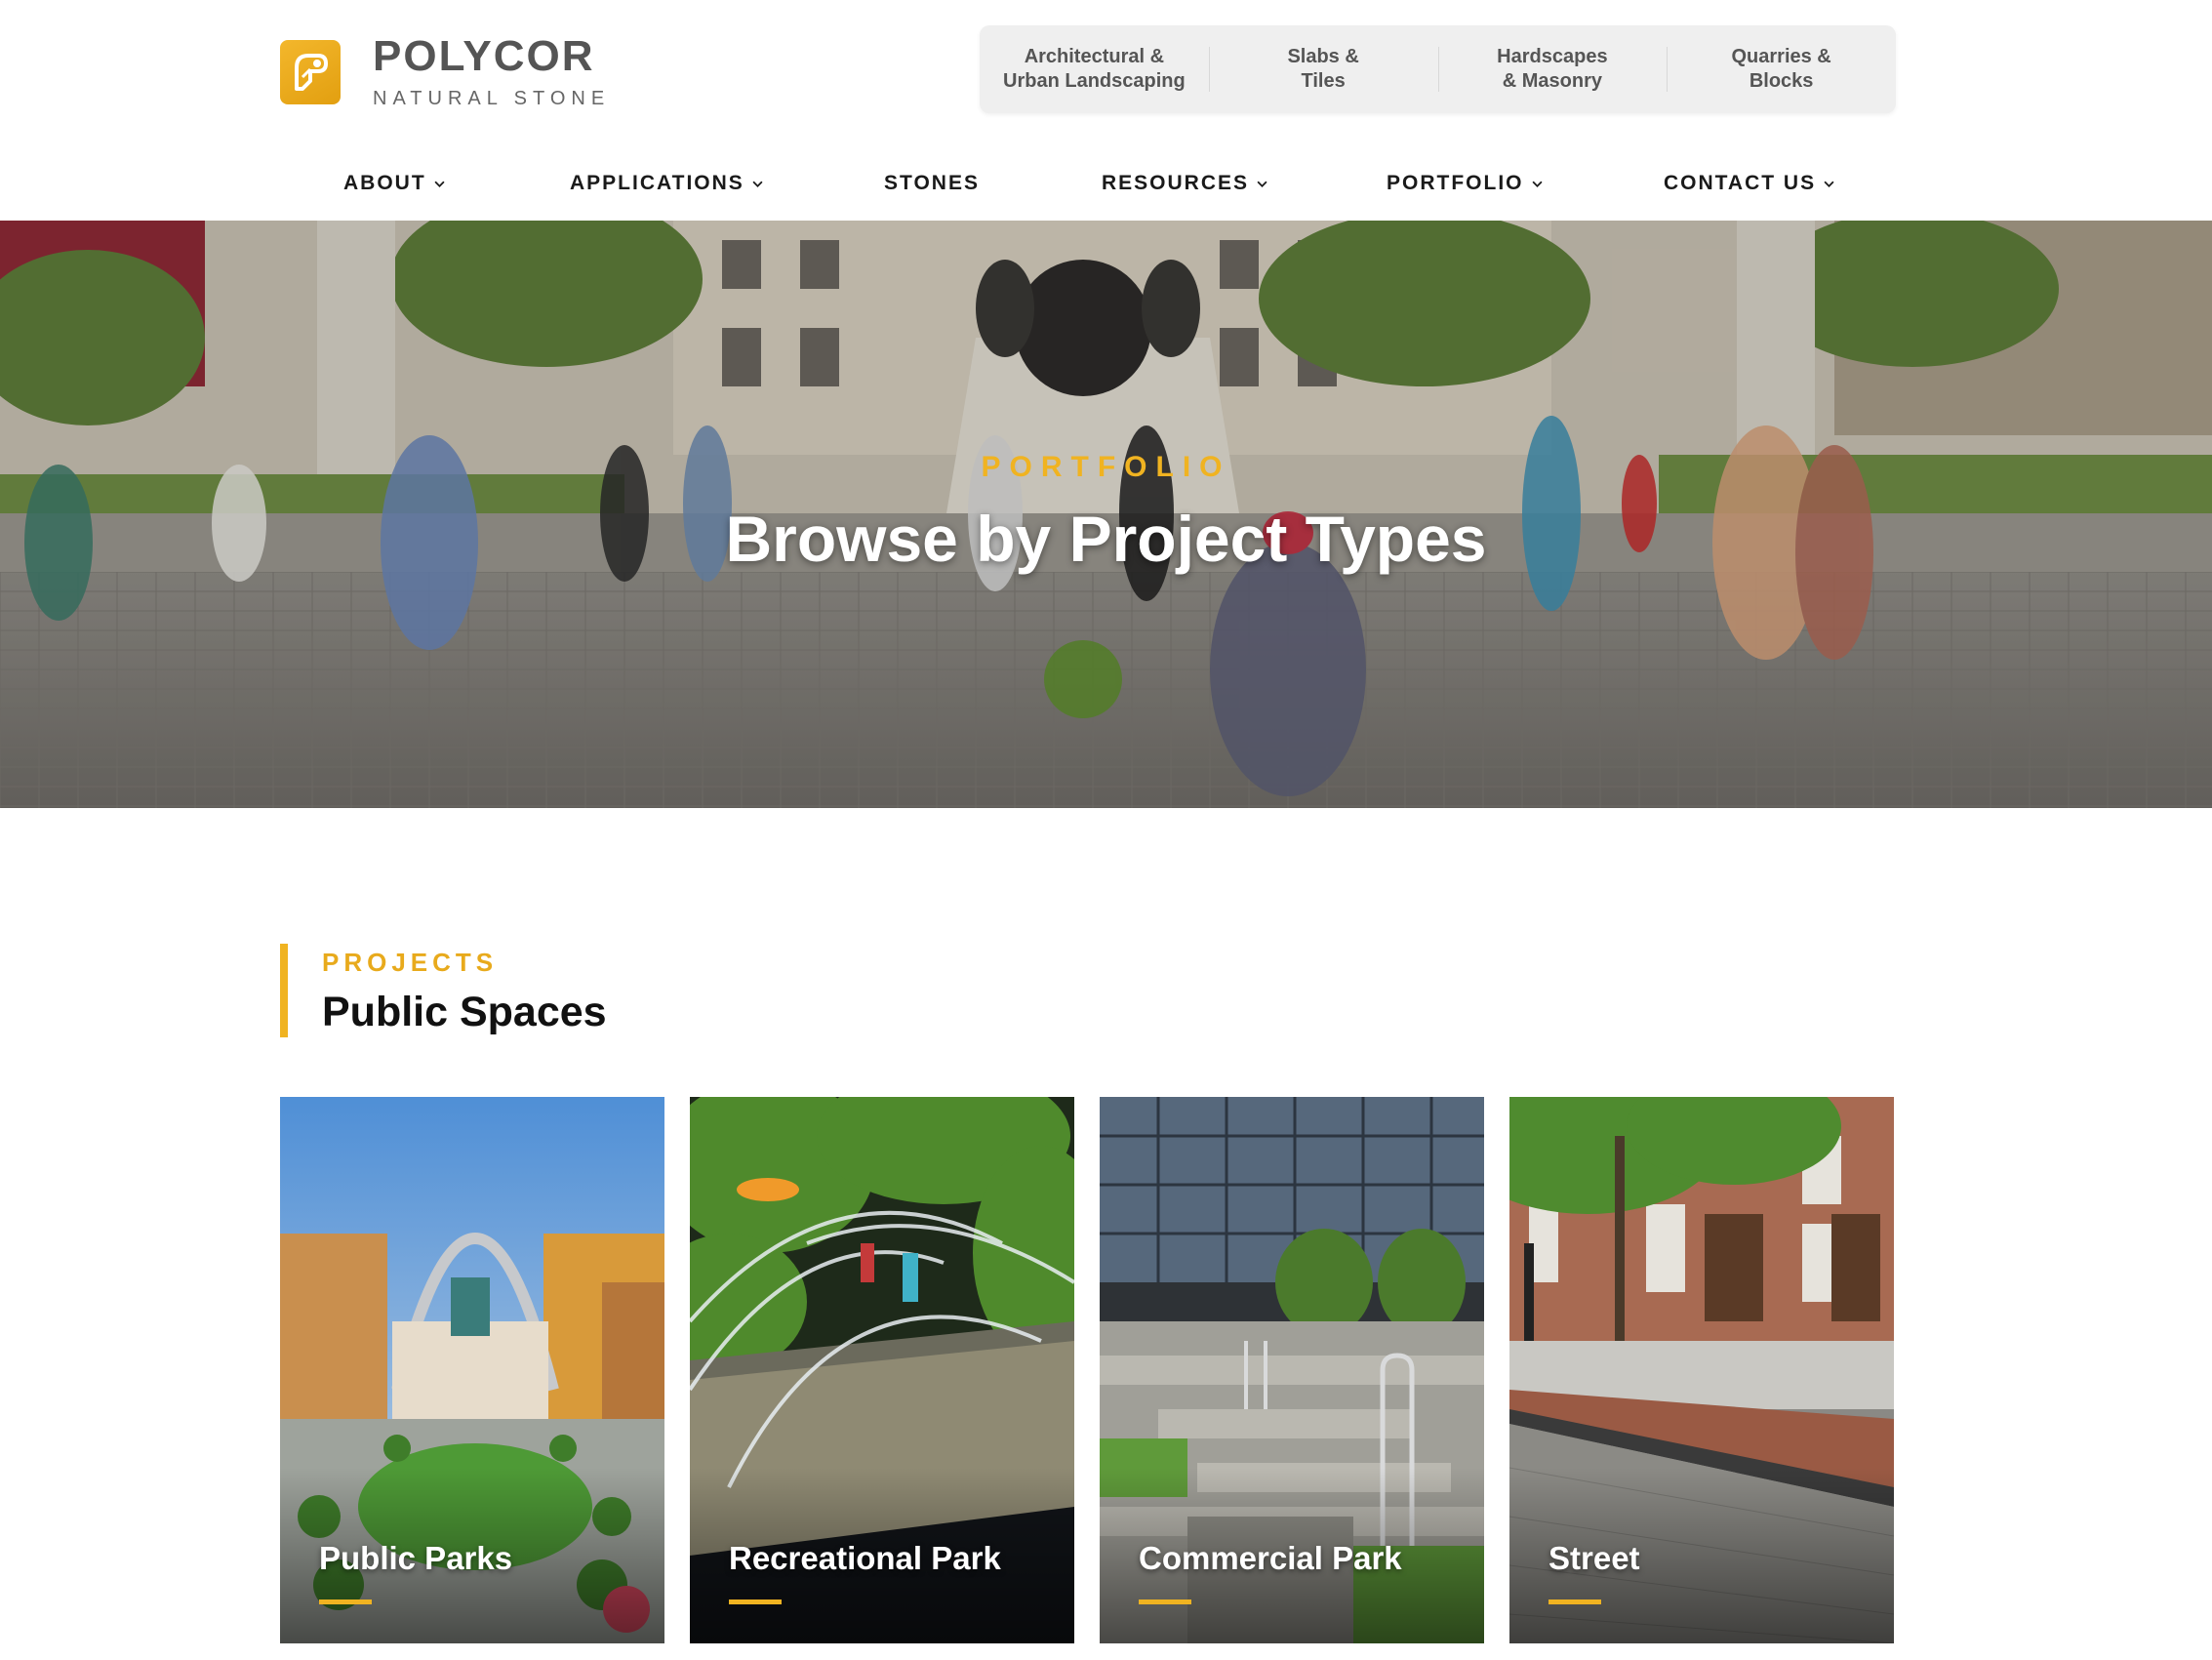  I want to click on nav-label: PORTFOLIO, so click(1456, 183).